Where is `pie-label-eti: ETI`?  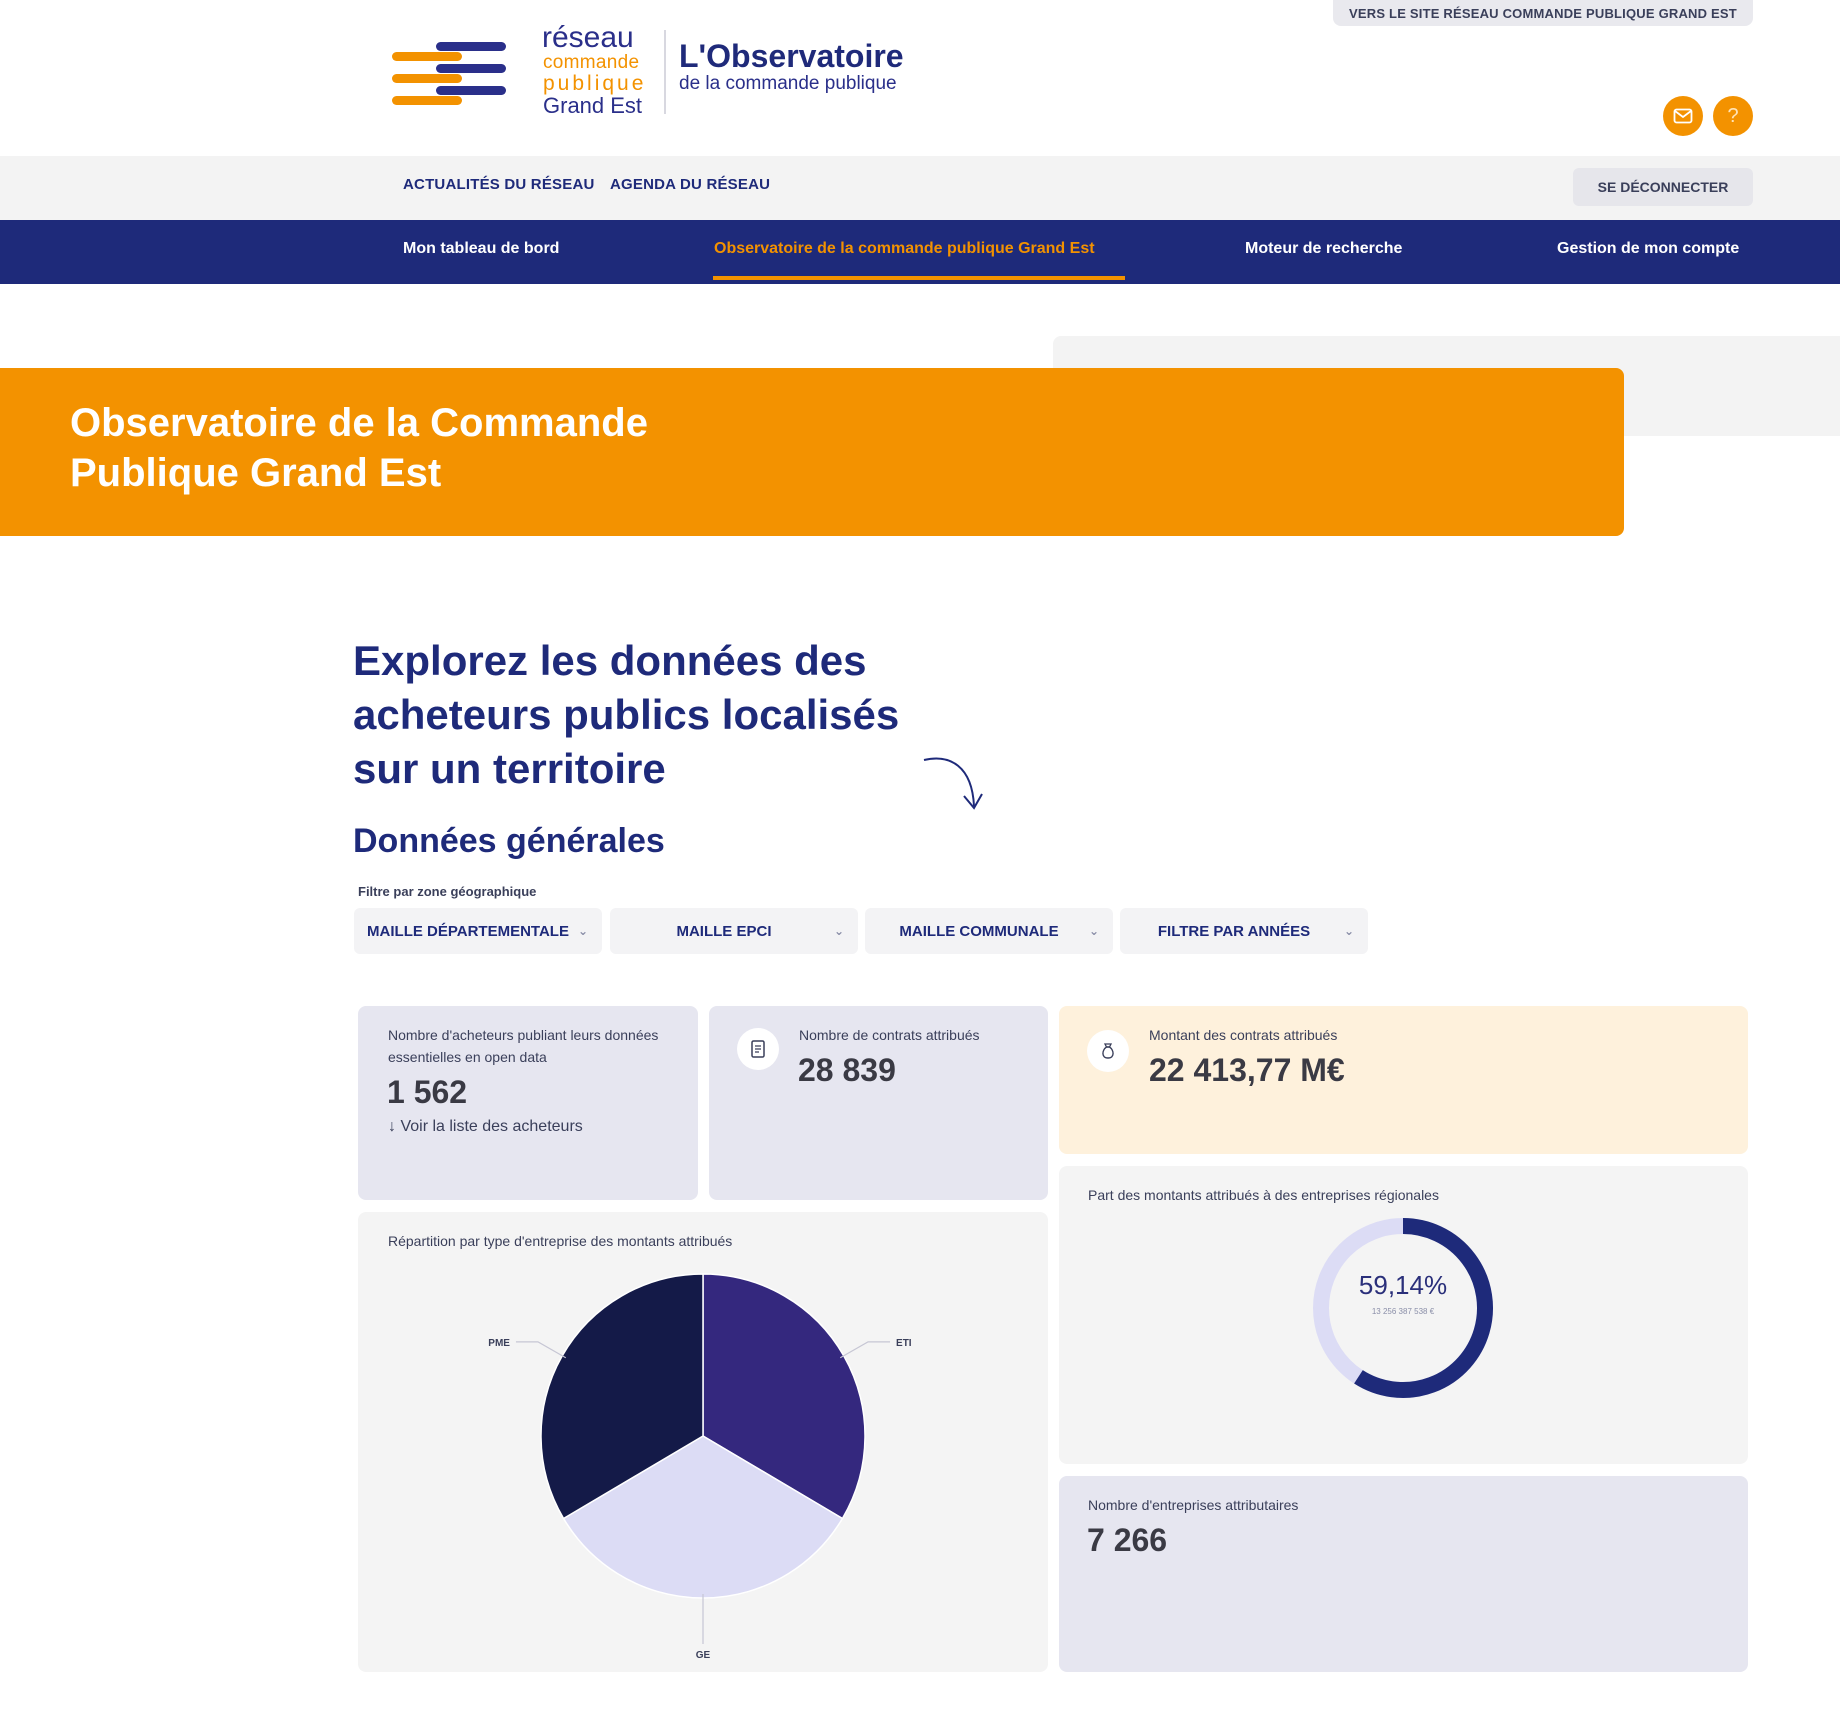
pie-label-eti: ETI is located at coordinates (904, 1343).